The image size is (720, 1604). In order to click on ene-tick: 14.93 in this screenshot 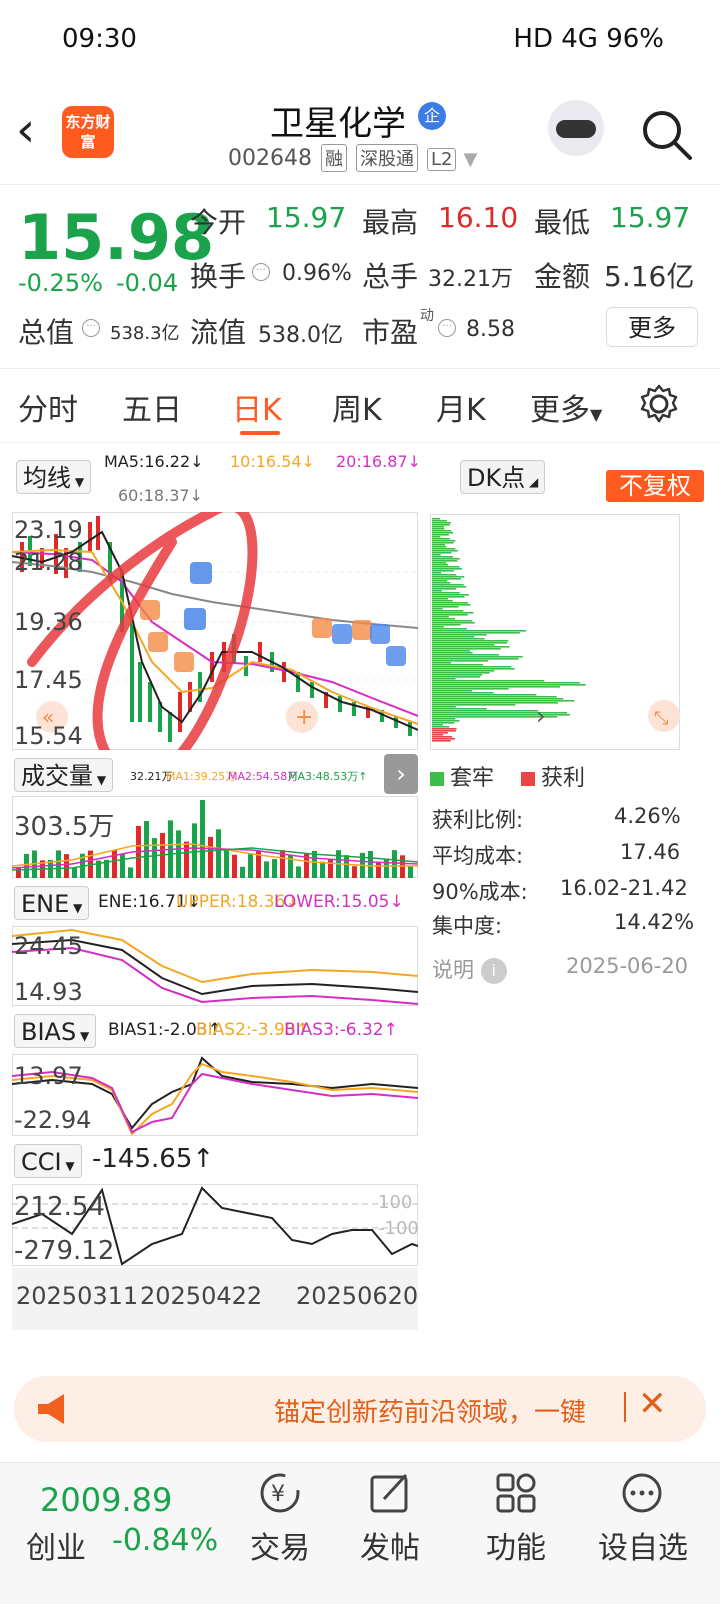, I will do `click(48, 992)`.